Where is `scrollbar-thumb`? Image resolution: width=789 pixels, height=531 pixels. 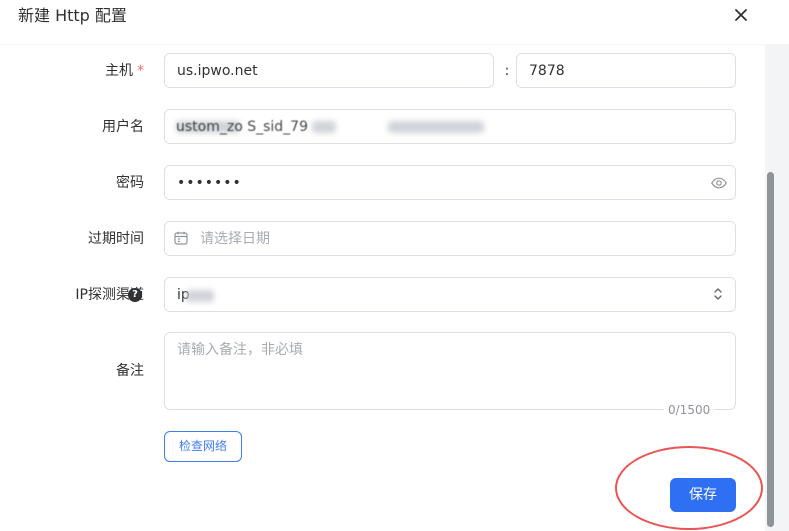 scrollbar-thumb is located at coordinates (770, 349).